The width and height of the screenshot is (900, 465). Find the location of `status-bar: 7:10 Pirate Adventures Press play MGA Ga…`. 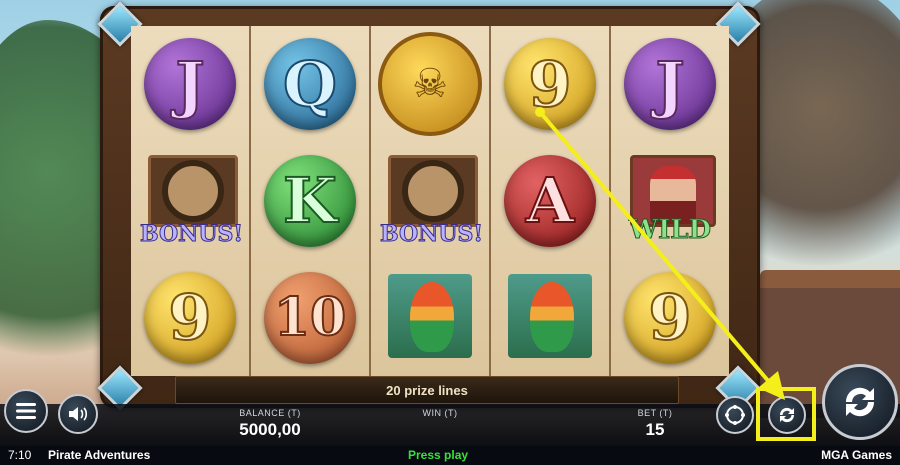

status-bar: 7:10 Pirate Adventures Press play MGA Ga… is located at coordinates (450, 455).